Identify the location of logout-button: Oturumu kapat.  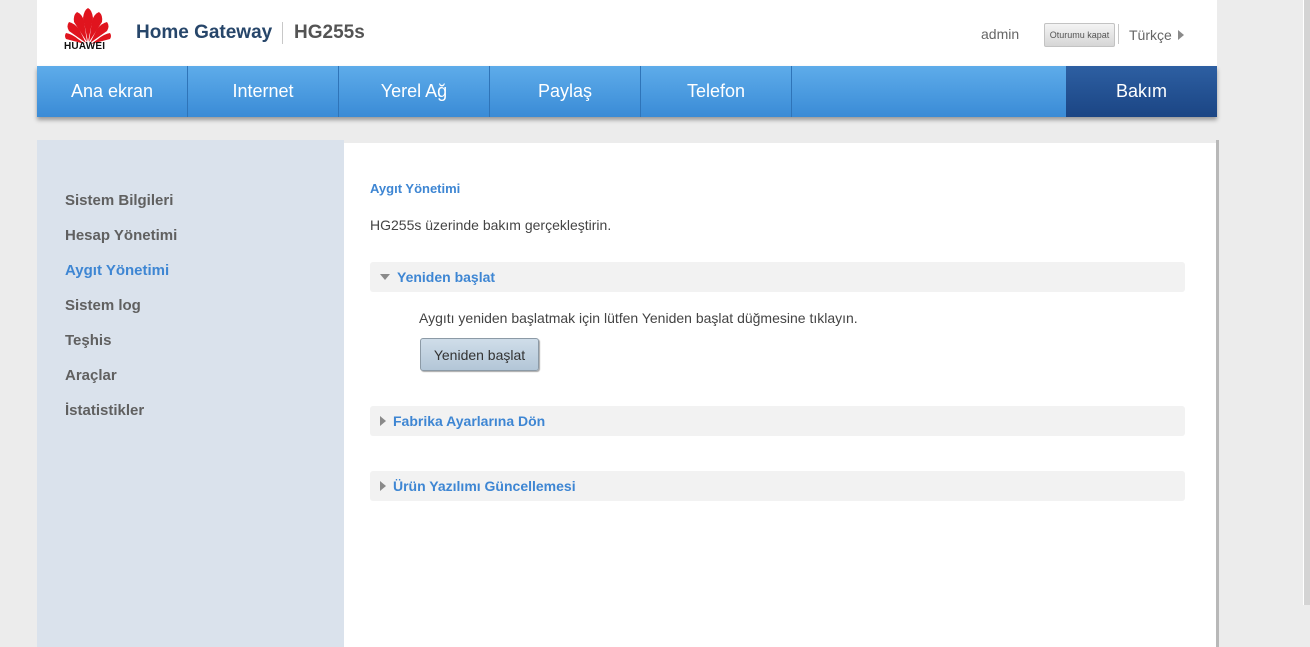
(1079, 35).